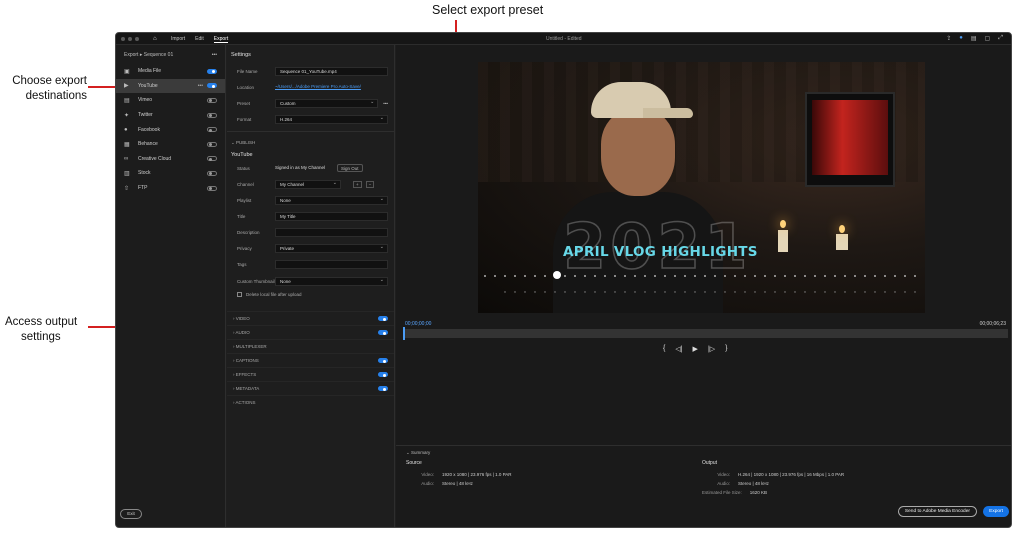  Describe the element at coordinates (457, 483) in the screenshot. I see `source-audio-value: Stereo | 48 kHz` at that location.